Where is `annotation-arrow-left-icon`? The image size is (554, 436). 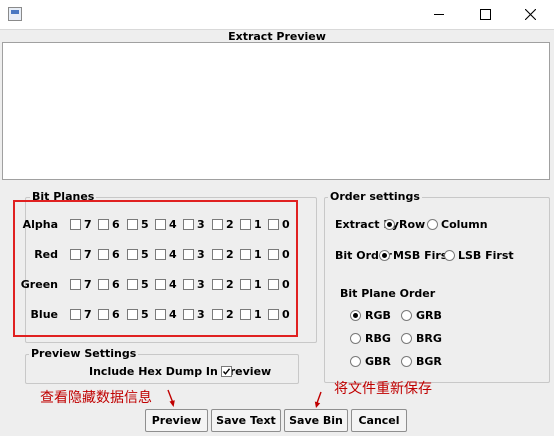 annotation-arrow-left-icon is located at coordinates (171, 398).